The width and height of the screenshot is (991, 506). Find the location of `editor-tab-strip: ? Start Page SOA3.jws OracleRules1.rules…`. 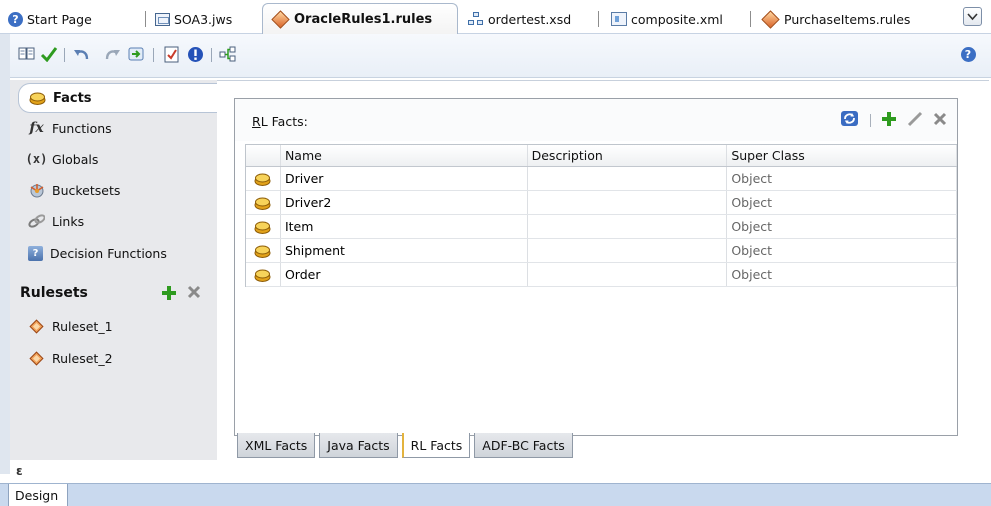

editor-tab-strip: ? Start Page SOA3.jws OracleRules1.rules… is located at coordinates (495, 17).